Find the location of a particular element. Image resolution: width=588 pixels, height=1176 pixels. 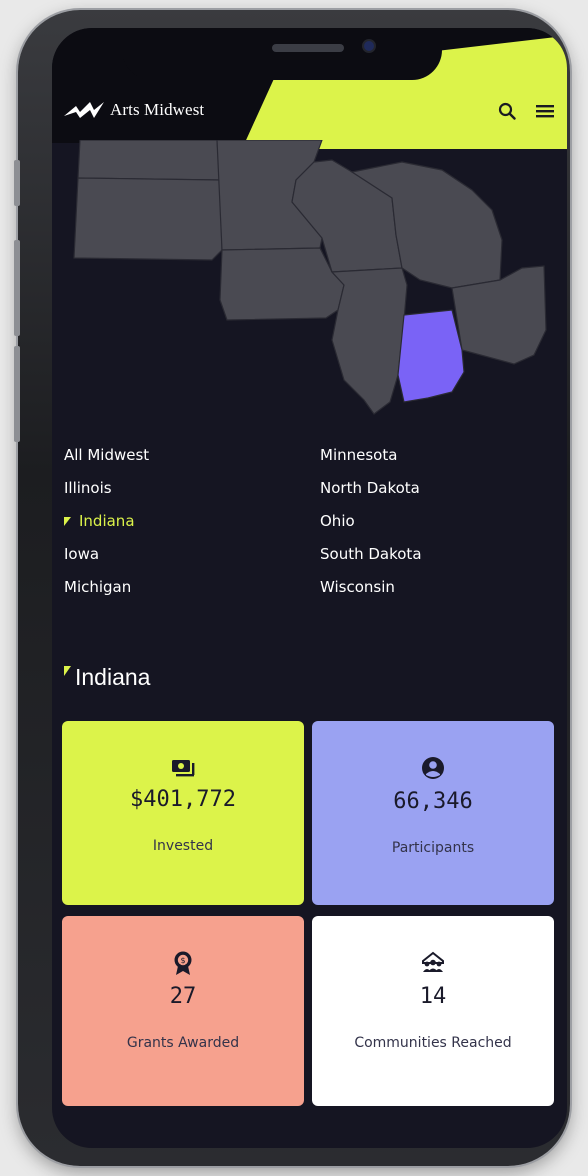

state-link-michigan: Michigan is located at coordinates (192, 587).